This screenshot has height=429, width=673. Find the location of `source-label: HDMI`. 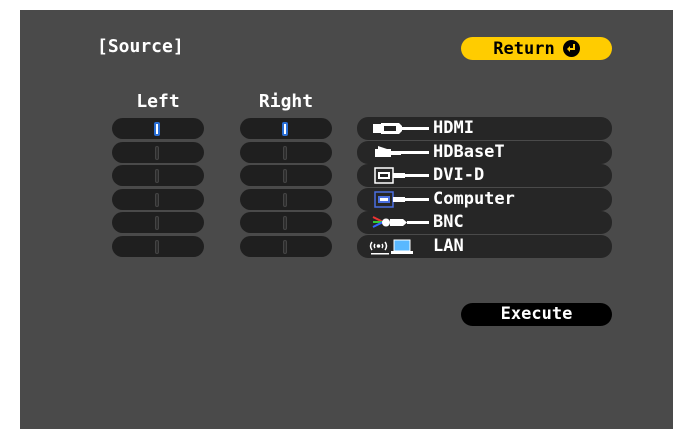

source-label: HDMI is located at coordinates (453, 128).